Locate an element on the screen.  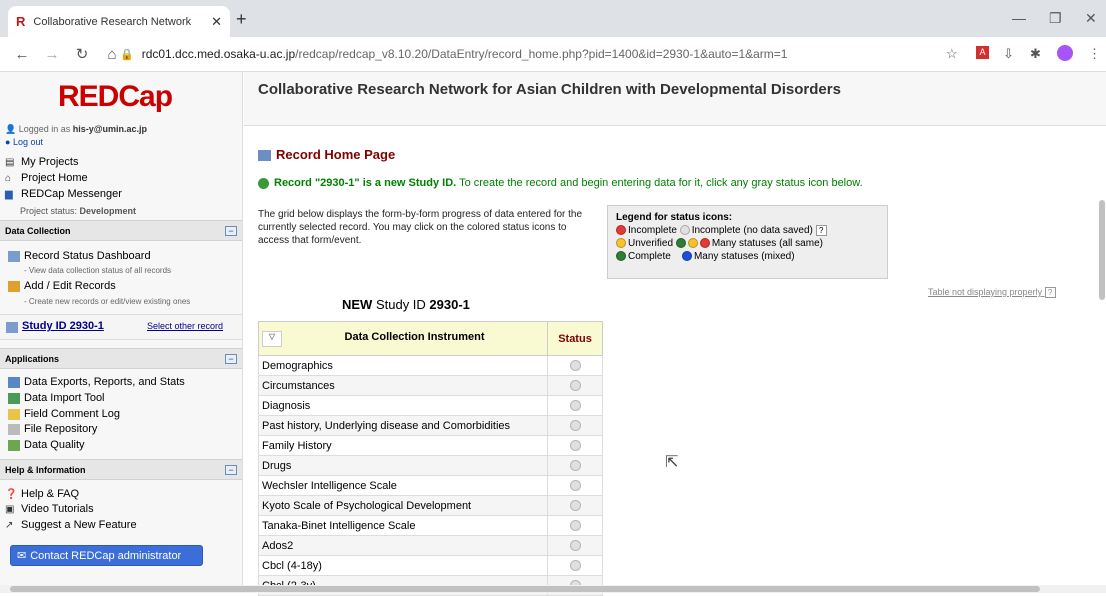
new-record-bold: Record "2930-1" is a new Study ID. is located at coordinates (365, 183).